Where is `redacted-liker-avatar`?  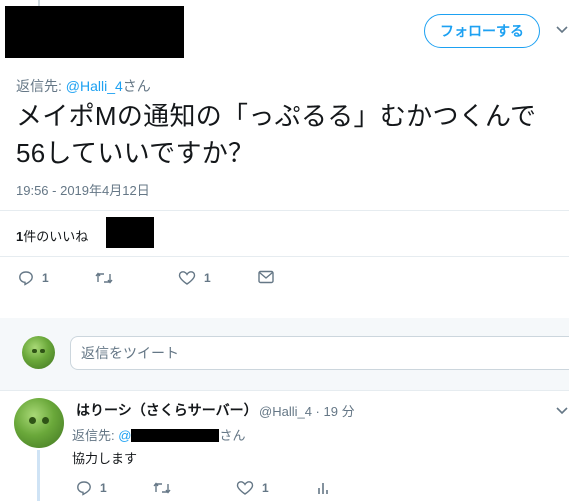
redacted-liker-avatar is located at coordinates (130, 232).